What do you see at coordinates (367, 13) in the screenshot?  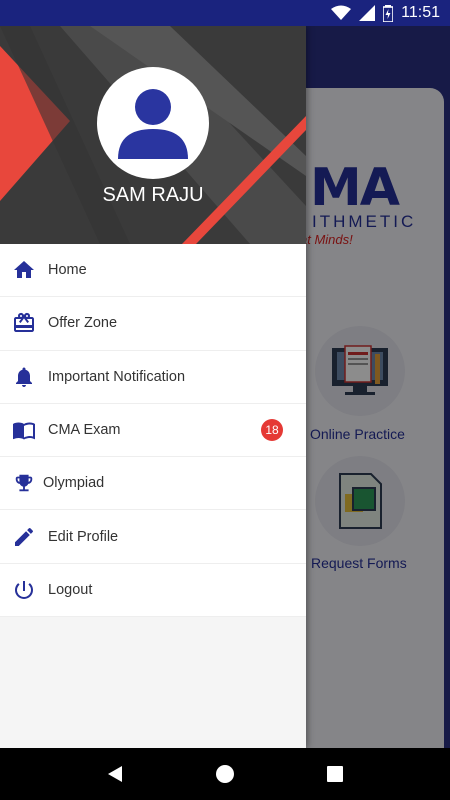 I see `signal-icon` at bounding box center [367, 13].